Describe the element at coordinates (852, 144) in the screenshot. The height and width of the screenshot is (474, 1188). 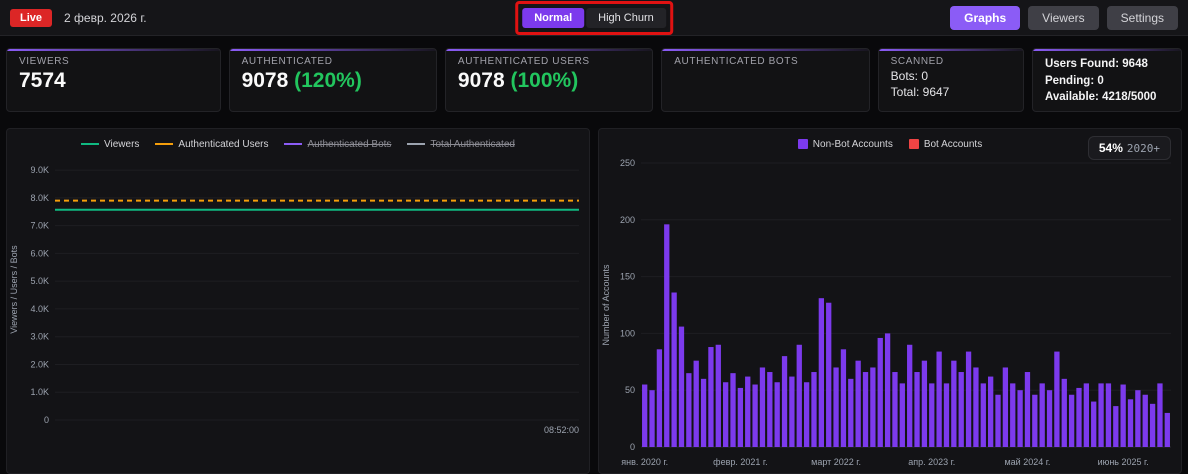
I see `legend-label: Non-Bot Accounts` at that location.